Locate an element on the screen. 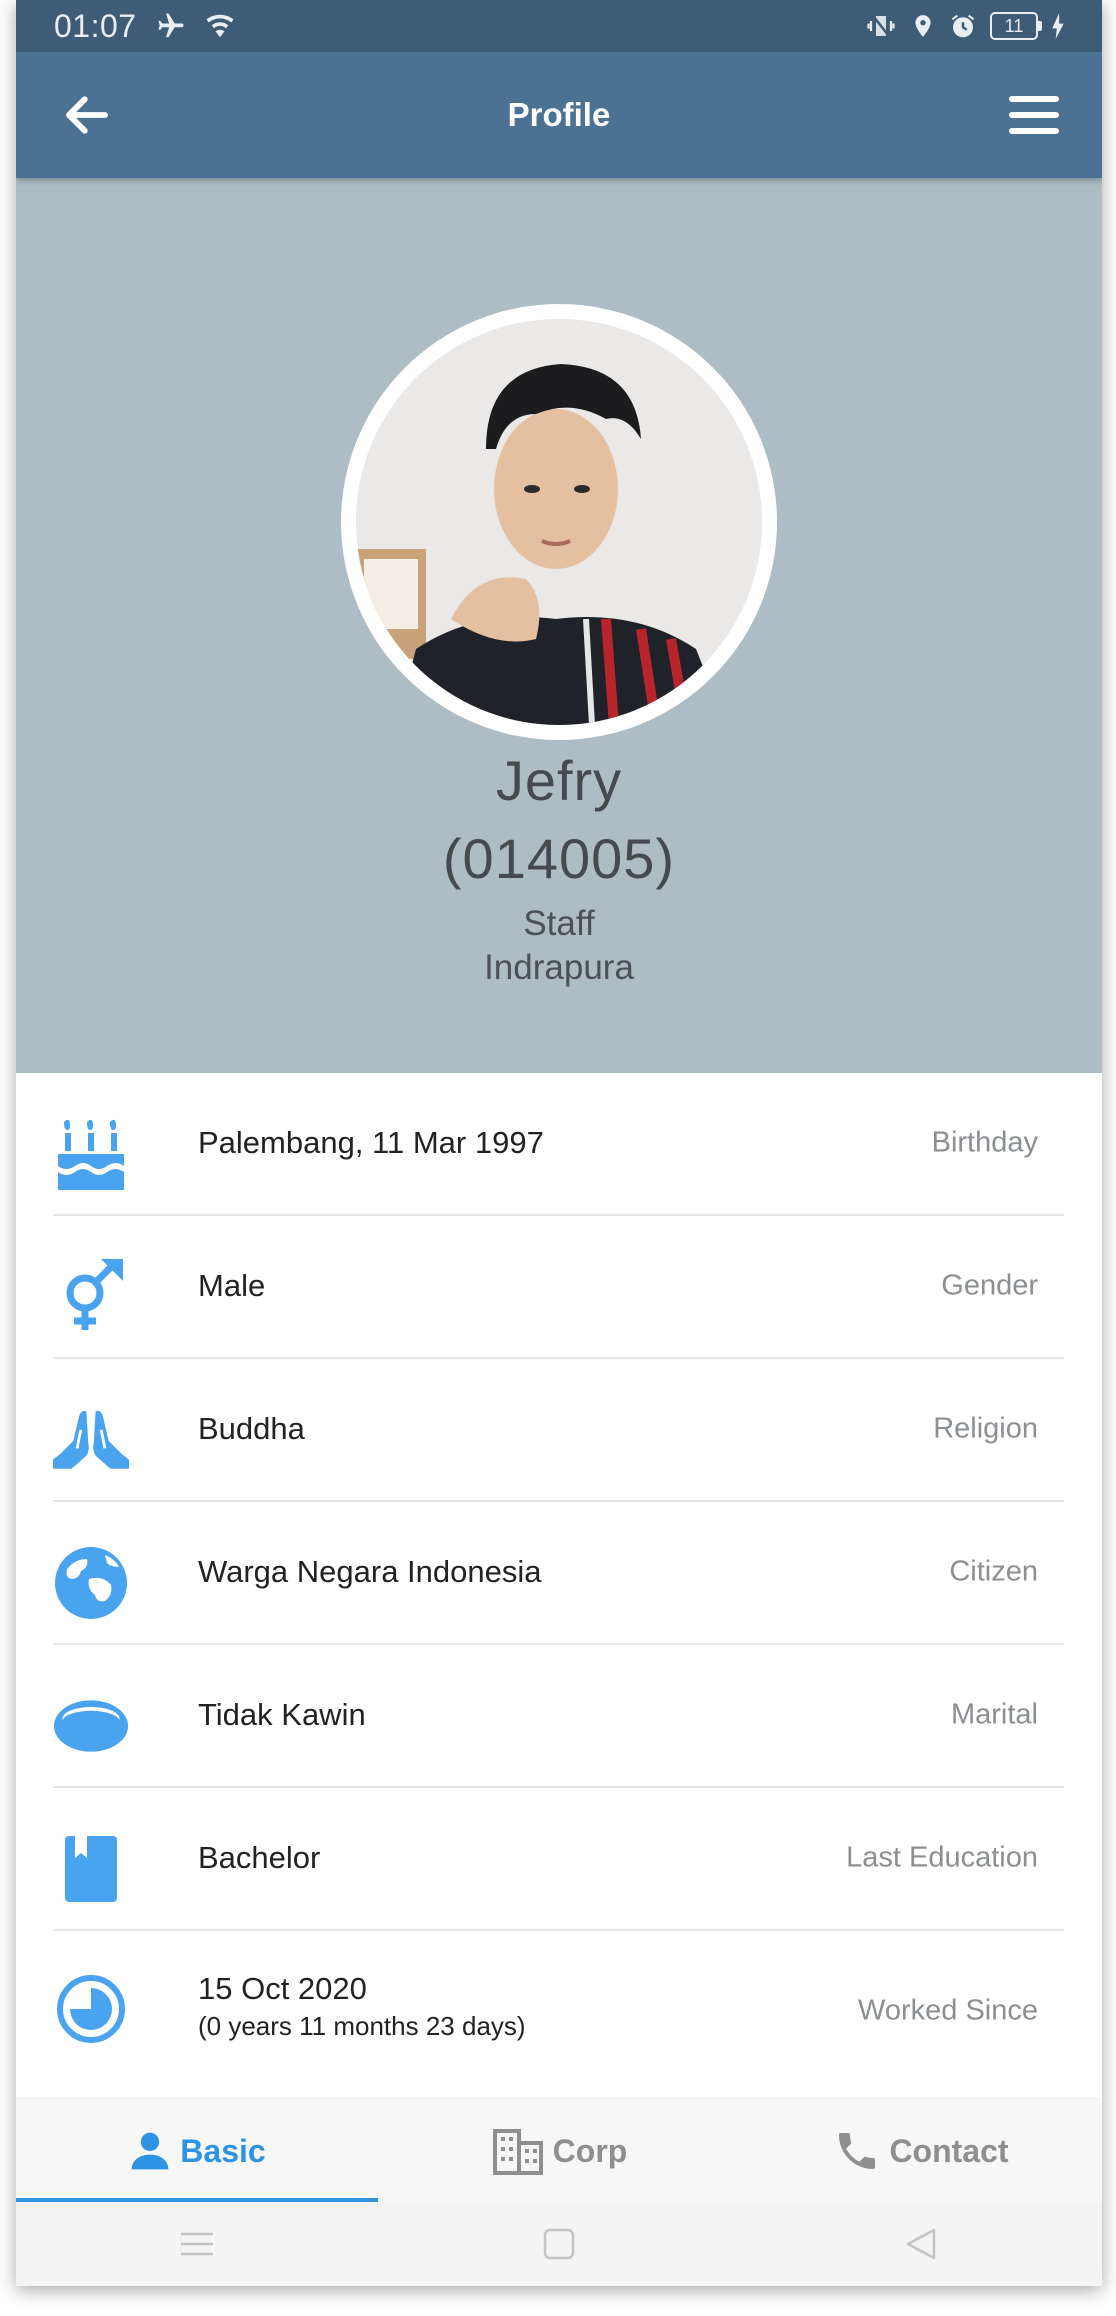 The height and width of the screenshot is (2316, 1116). birthday-cake-icon is located at coordinates (91, 1154).